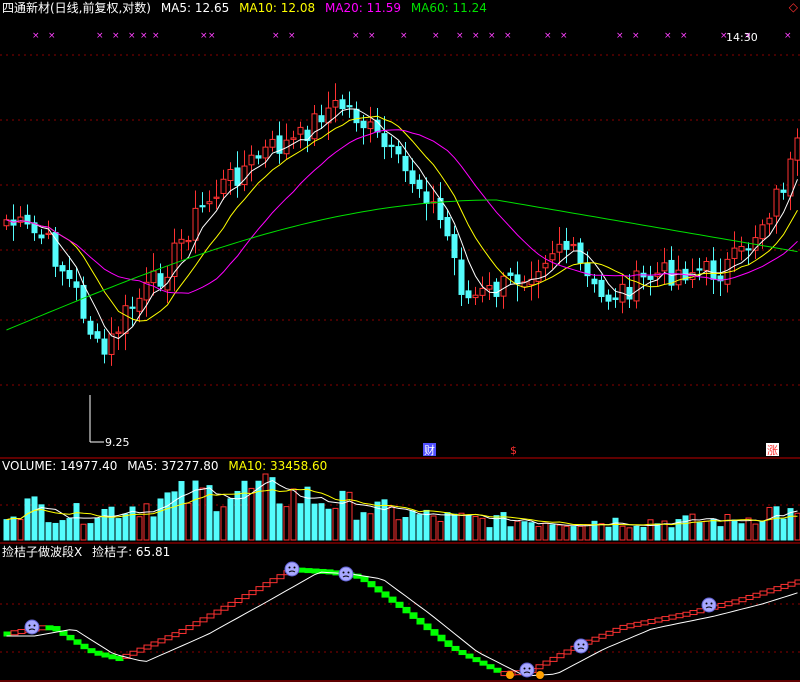 This screenshot has width=800, height=682. Describe the element at coordinates (362, 8) in the screenshot. I see `ma20-label: MA20: 11.59` at that location.